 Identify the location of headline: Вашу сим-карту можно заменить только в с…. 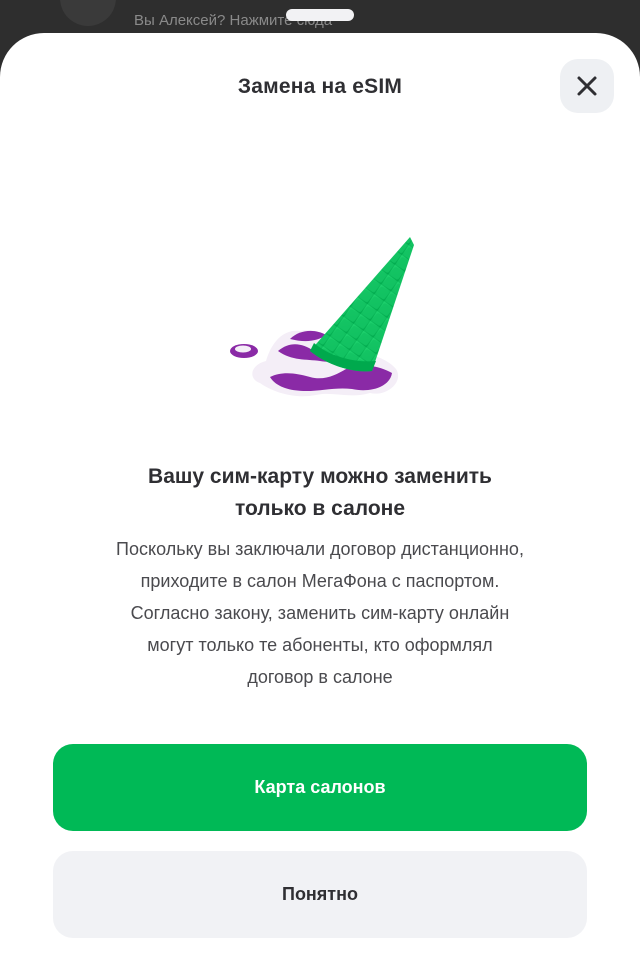
(320, 493).